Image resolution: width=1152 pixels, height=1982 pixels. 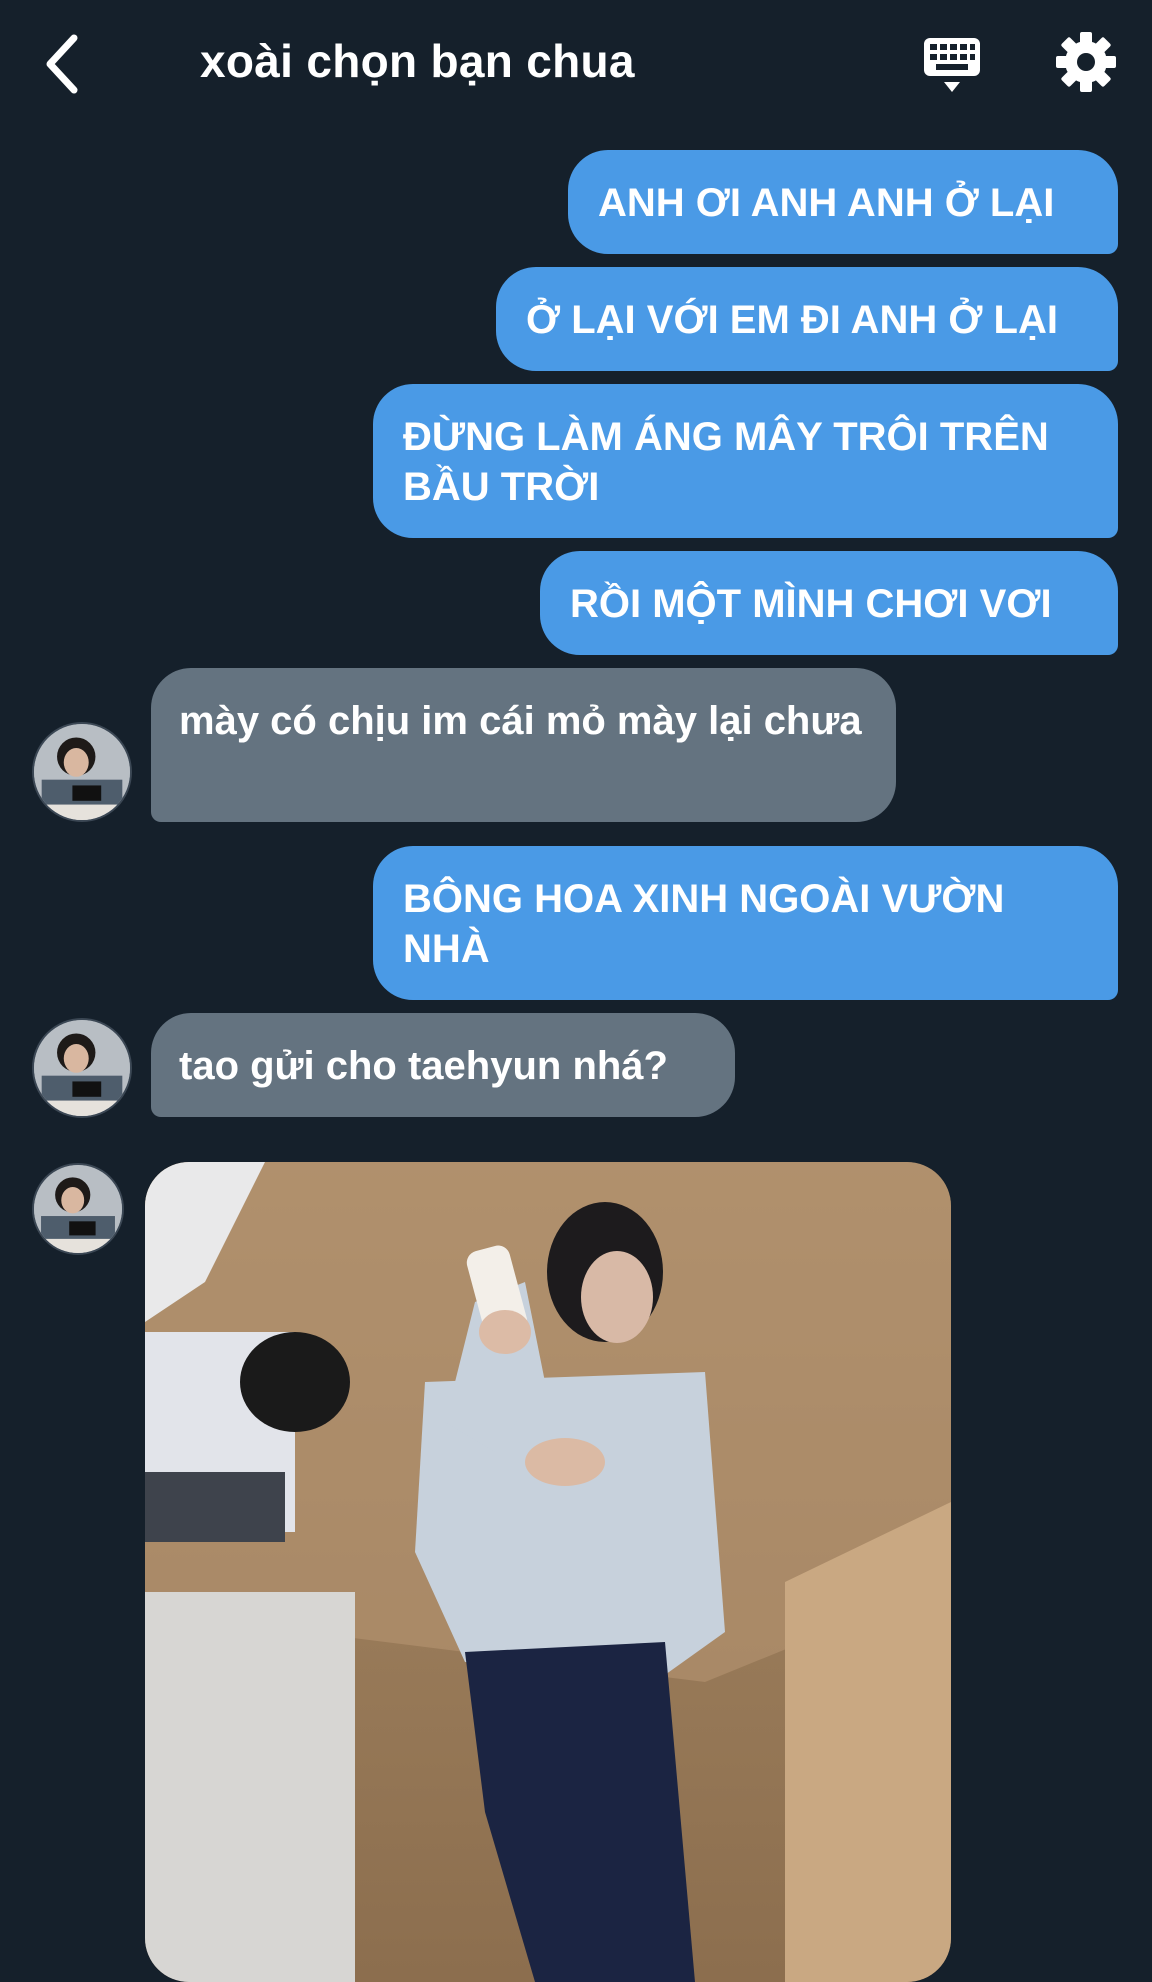 I want to click on keyboard-icon, so click(x=952, y=65).